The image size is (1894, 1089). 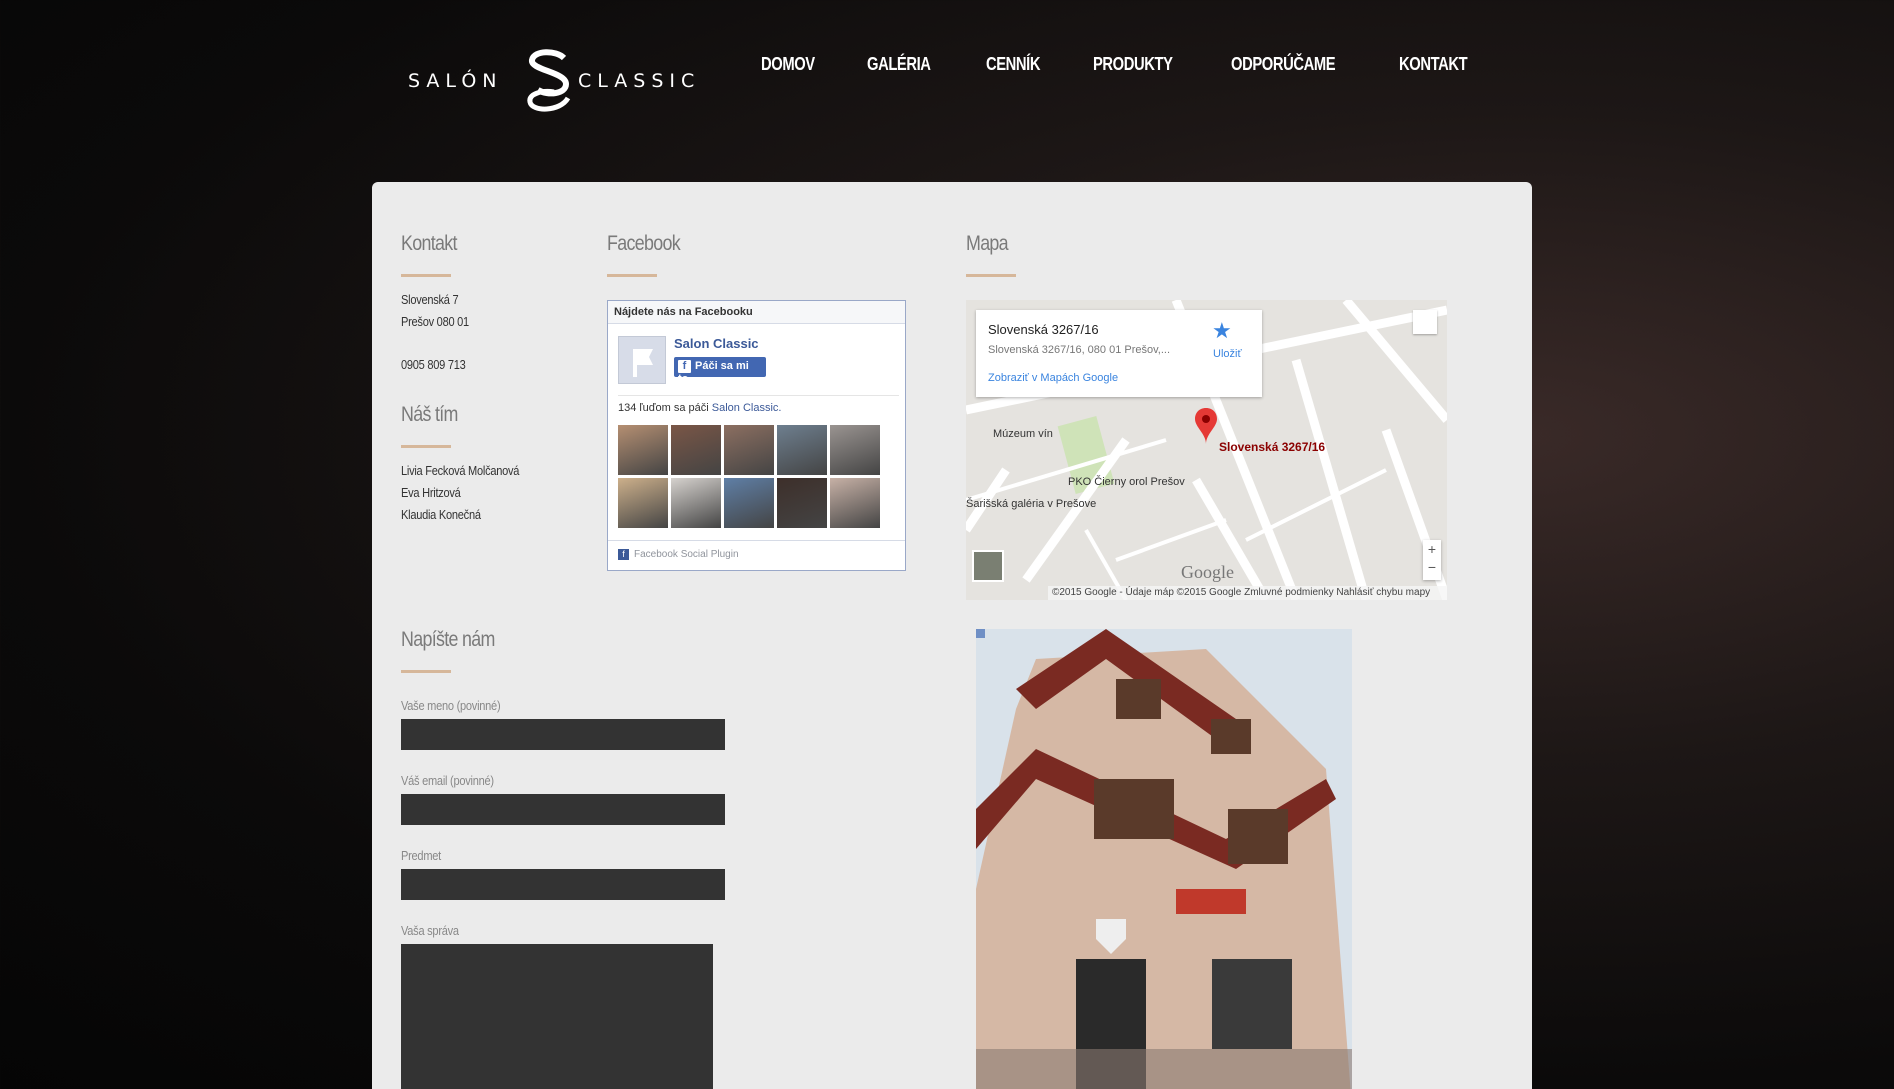 I want to click on divider, so click(x=758, y=395).